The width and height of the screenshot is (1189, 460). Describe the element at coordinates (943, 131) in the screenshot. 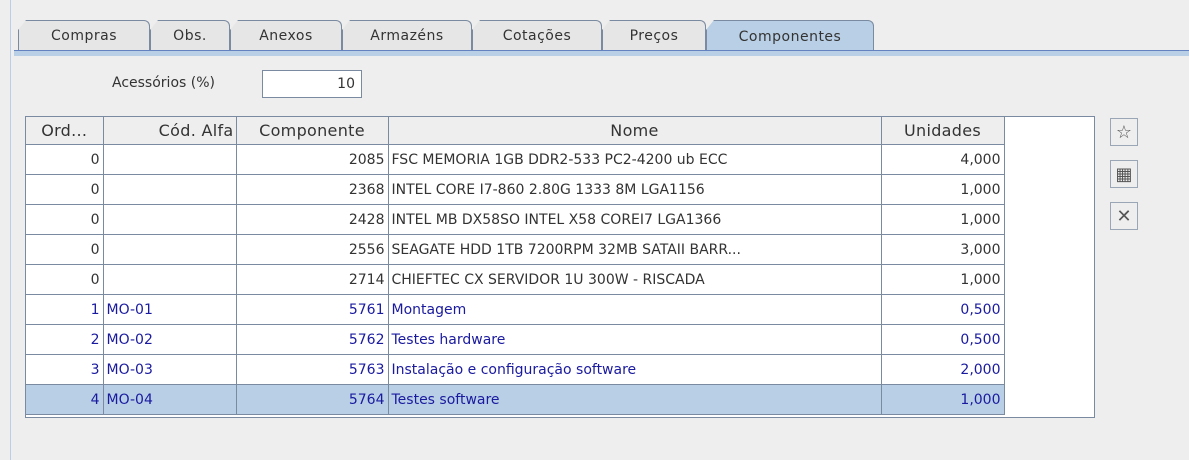

I see `column-header-unidades: Unidades` at that location.